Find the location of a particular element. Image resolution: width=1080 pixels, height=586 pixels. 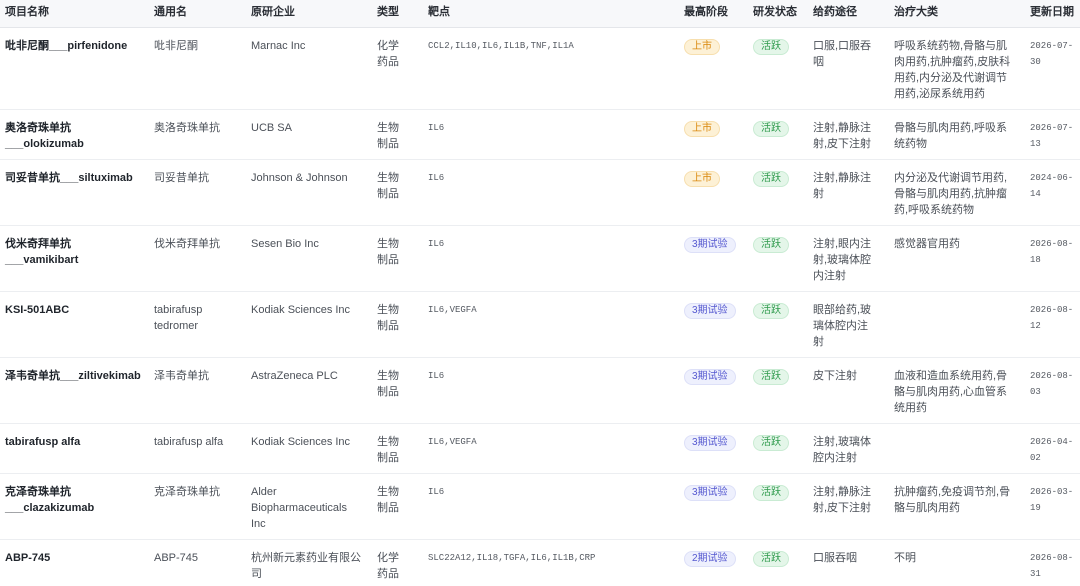

cell-originator-company: Marnac Inc is located at coordinates (309, 68).